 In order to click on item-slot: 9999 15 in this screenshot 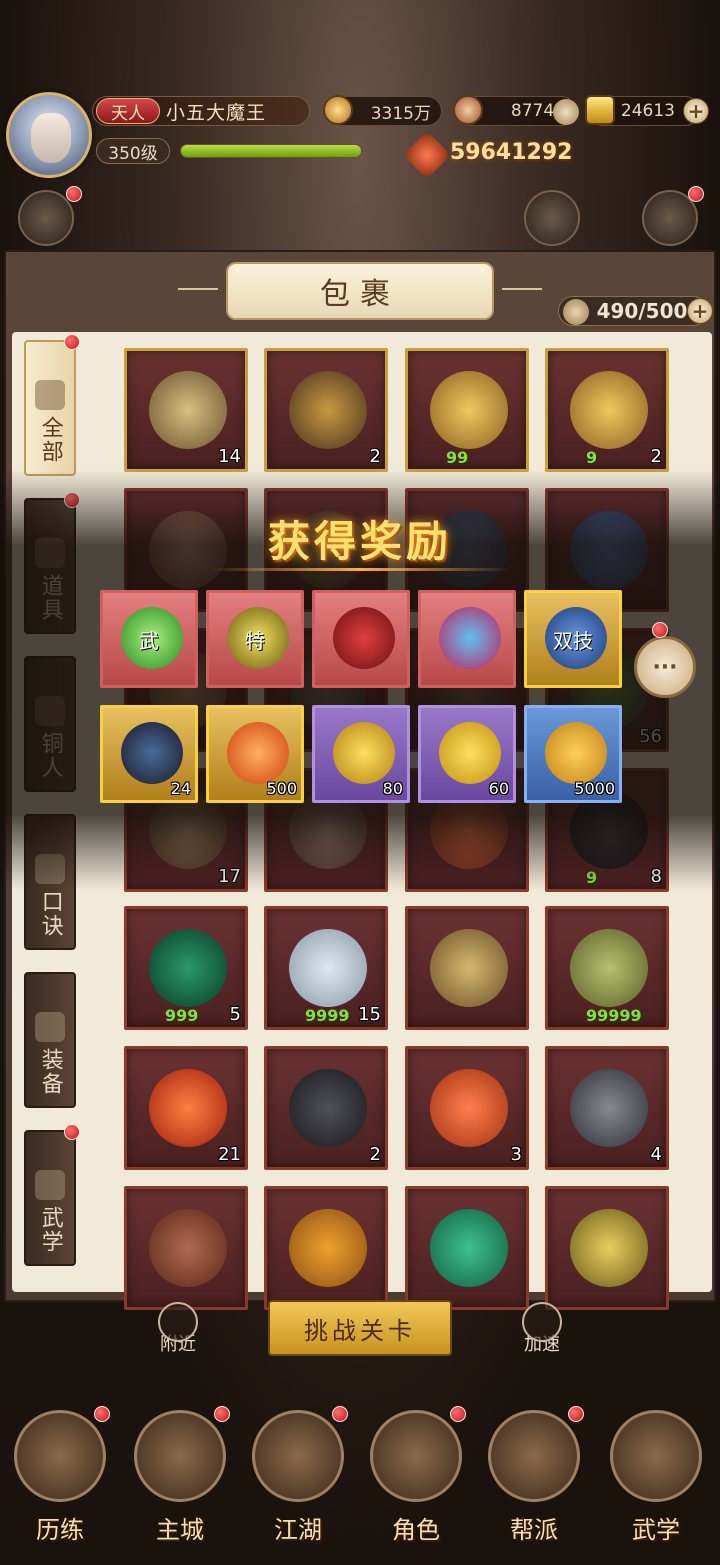, I will do `click(326, 968)`.